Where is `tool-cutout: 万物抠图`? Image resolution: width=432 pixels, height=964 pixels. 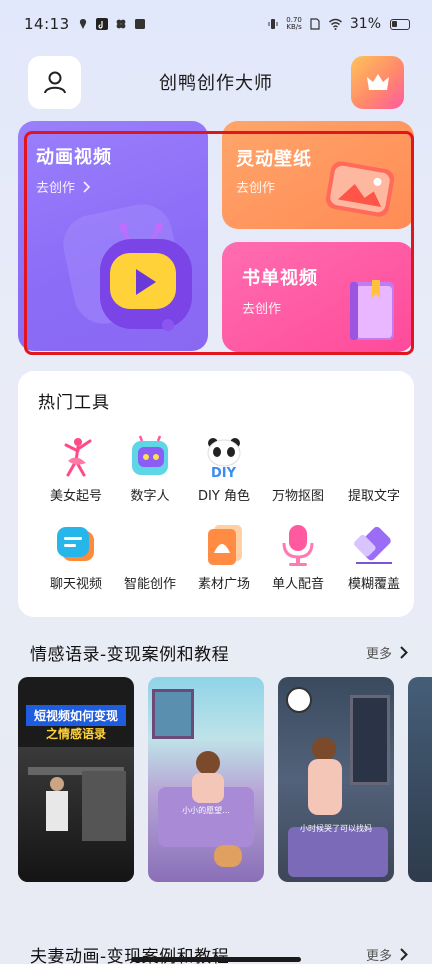 tool-cutout: 万物抠图 is located at coordinates (298, 469).